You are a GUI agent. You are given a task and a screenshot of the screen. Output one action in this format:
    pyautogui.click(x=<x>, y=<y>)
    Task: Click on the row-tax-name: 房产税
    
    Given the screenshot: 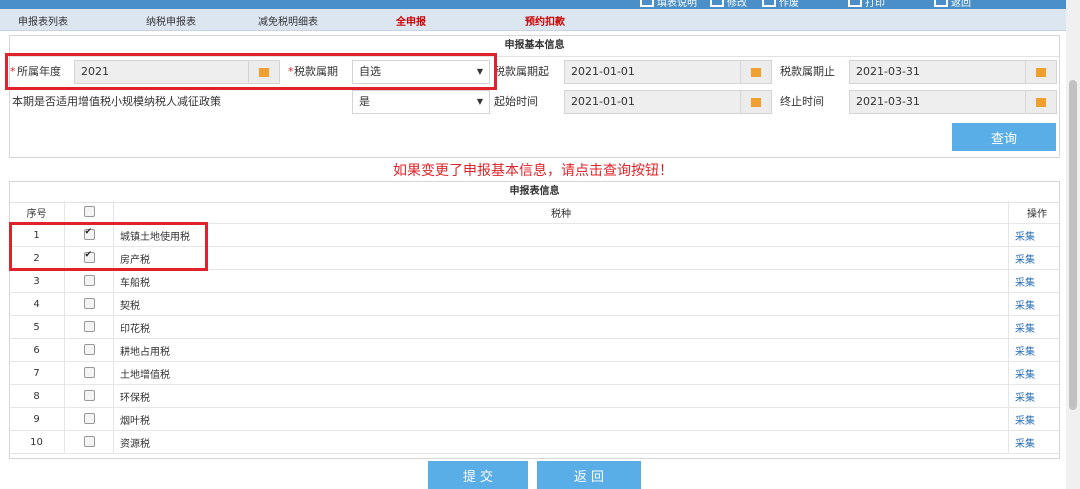 What is the action you would take?
    pyautogui.click(x=561, y=258)
    